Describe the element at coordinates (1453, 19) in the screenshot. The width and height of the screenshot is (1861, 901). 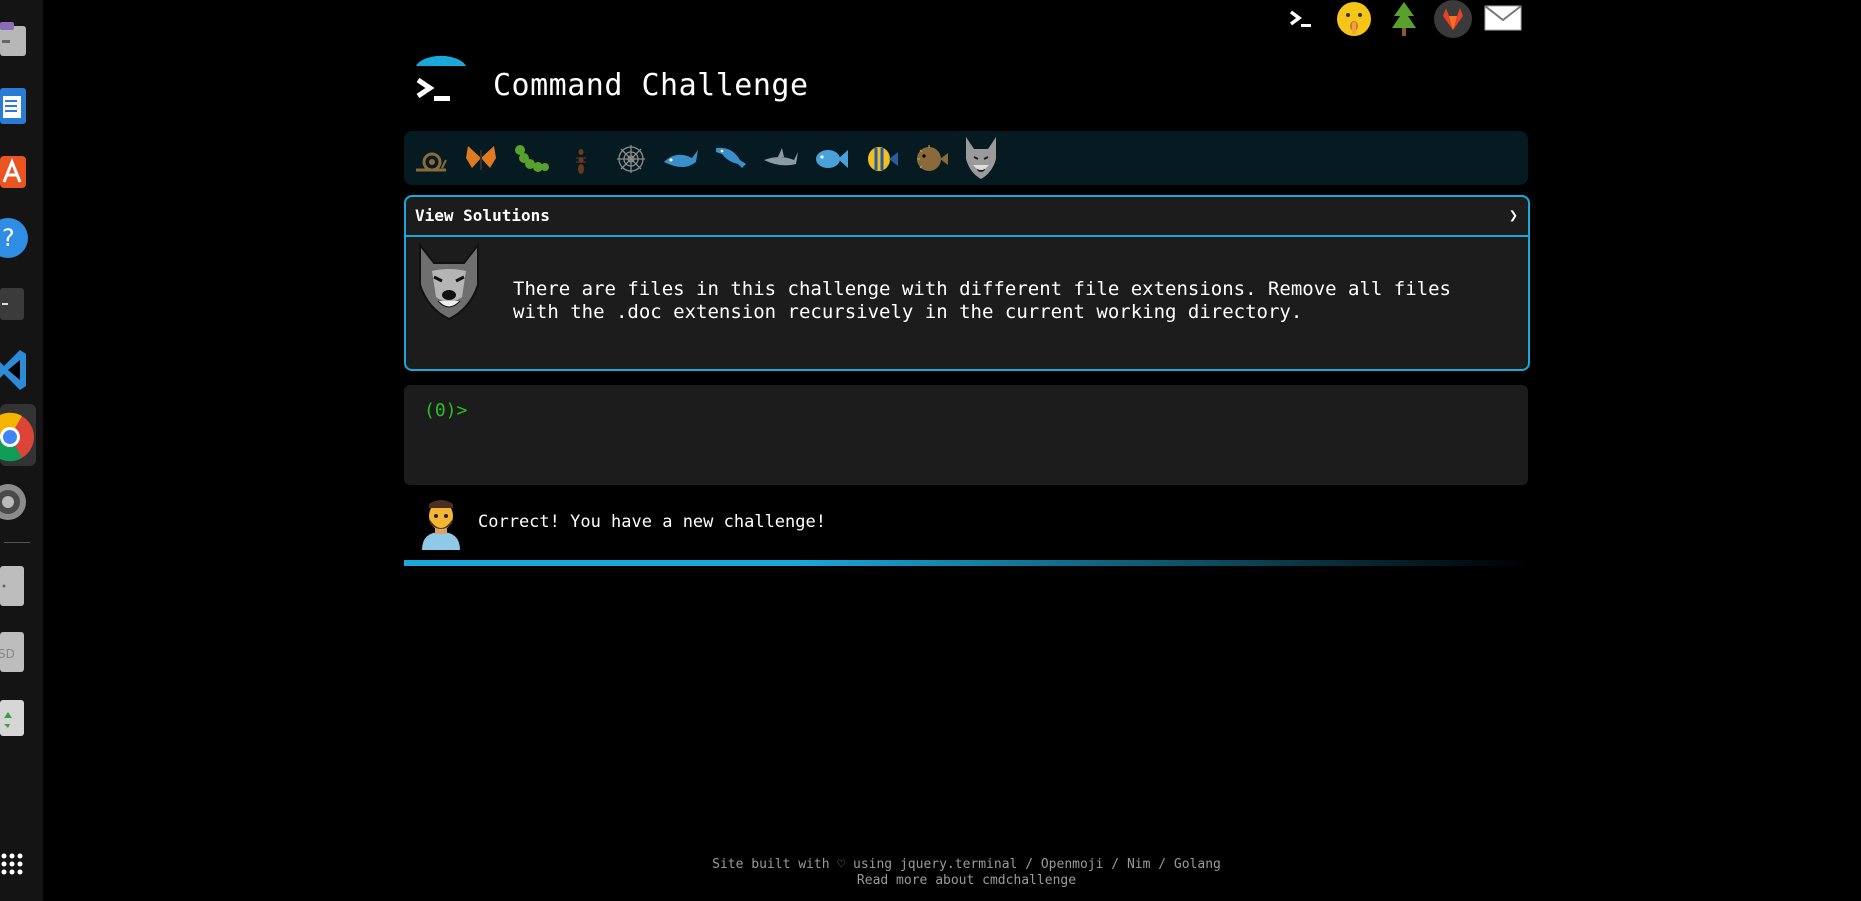
I see `gitlab-icon` at that location.